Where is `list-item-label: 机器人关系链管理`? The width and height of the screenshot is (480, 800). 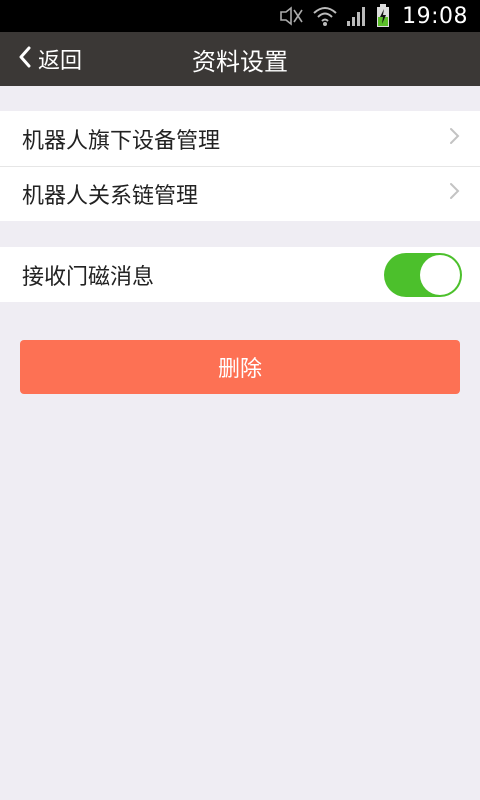
list-item-label: 机器人关系链管理 is located at coordinates (110, 196).